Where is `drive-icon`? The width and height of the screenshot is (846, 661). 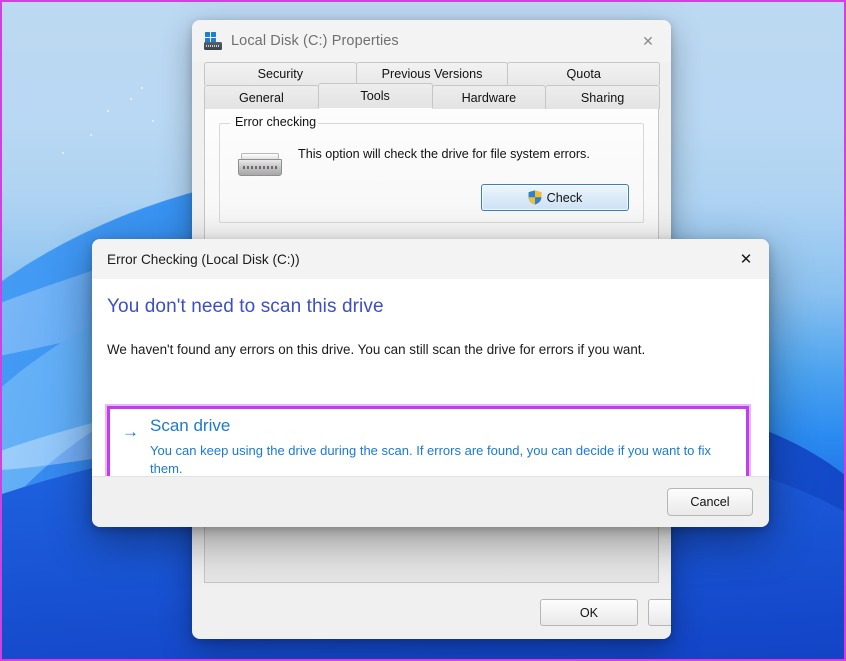
drive-icon is located at coordinates (213, 41).